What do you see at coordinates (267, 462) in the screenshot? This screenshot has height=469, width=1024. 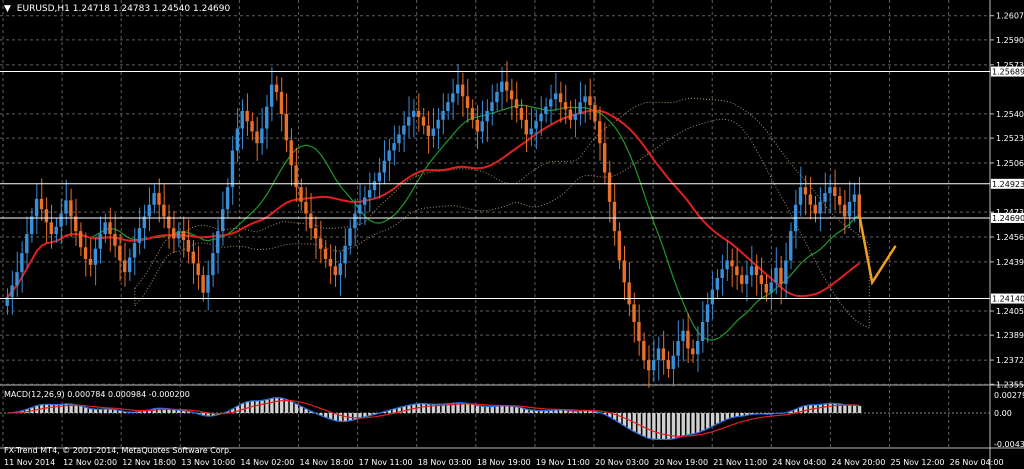 I see `x-tick-label: 14 Nov 02:00` at bounding box center [267, 462].